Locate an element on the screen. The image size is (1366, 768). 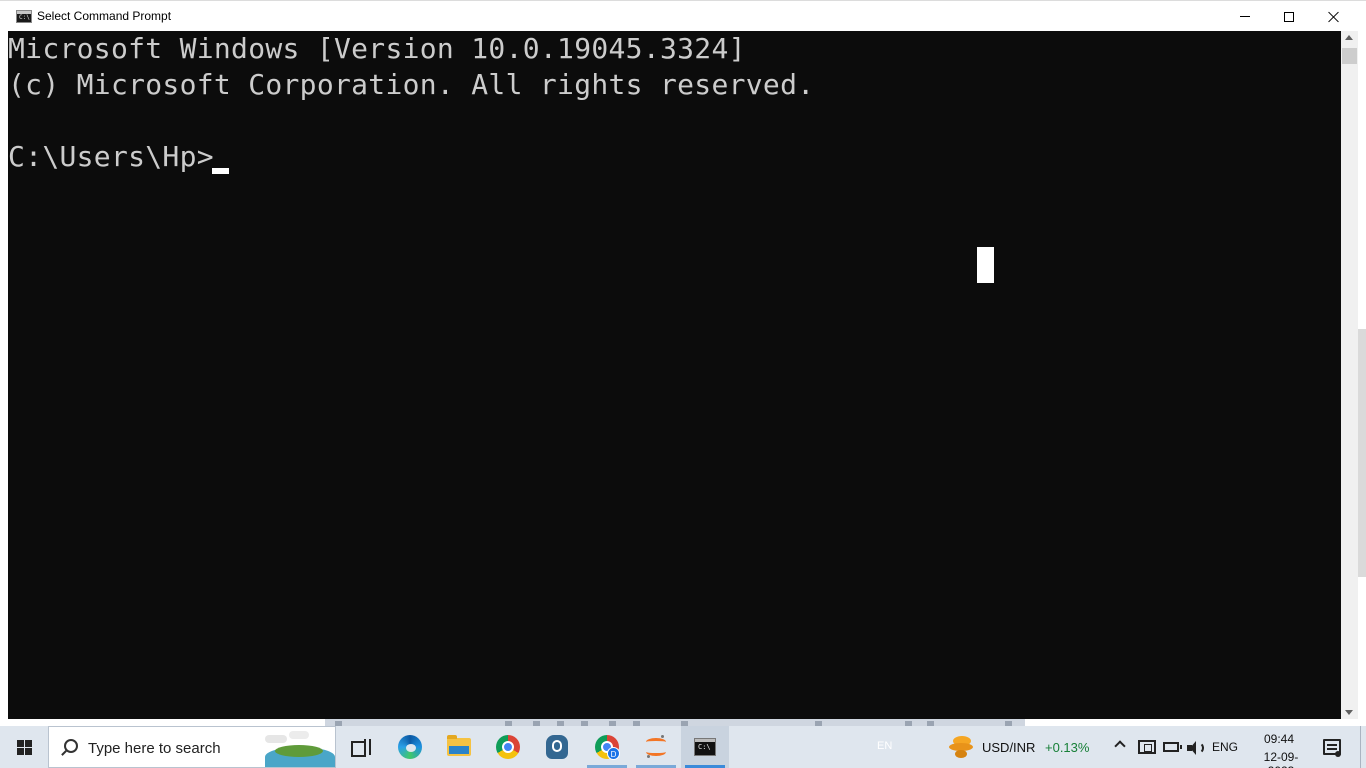
window-left-border is located at coordinates (4, 378).